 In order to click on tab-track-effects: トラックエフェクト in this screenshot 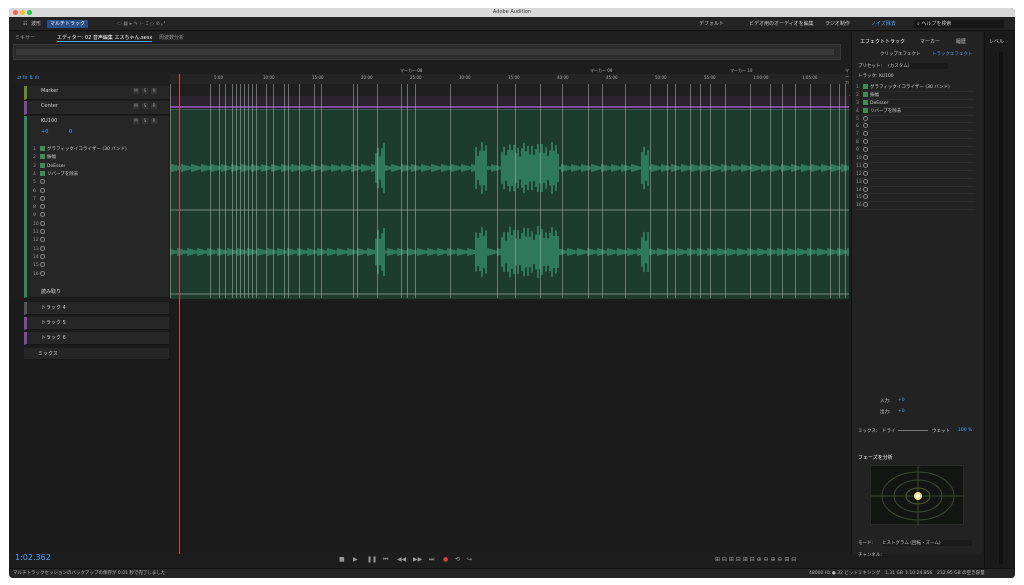, I will do `click(952, 54)`.